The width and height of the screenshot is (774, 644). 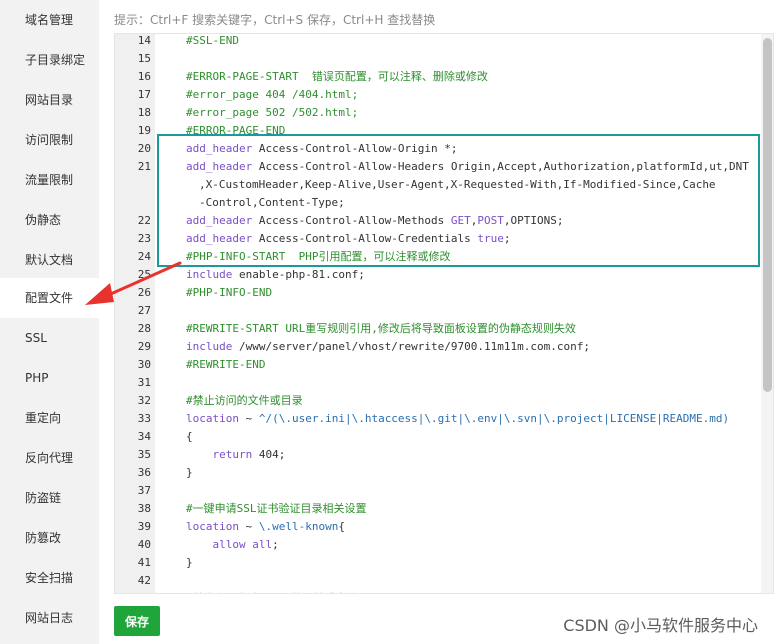 I want to click on line-text: #SSL-END, so click(x=212, y=42).